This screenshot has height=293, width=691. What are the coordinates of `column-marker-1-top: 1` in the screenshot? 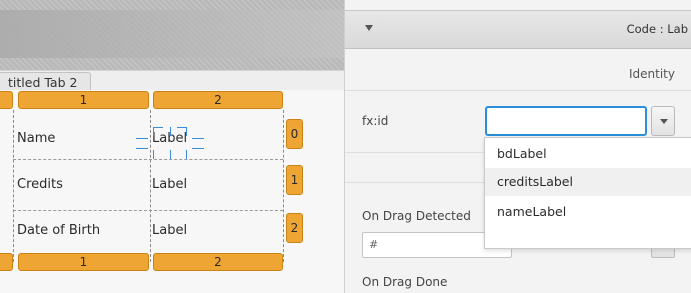 It's located at (83, 100).